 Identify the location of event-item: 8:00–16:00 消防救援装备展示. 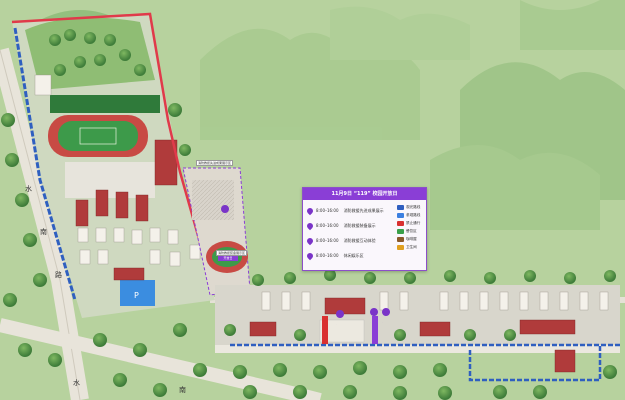
(349, 225).